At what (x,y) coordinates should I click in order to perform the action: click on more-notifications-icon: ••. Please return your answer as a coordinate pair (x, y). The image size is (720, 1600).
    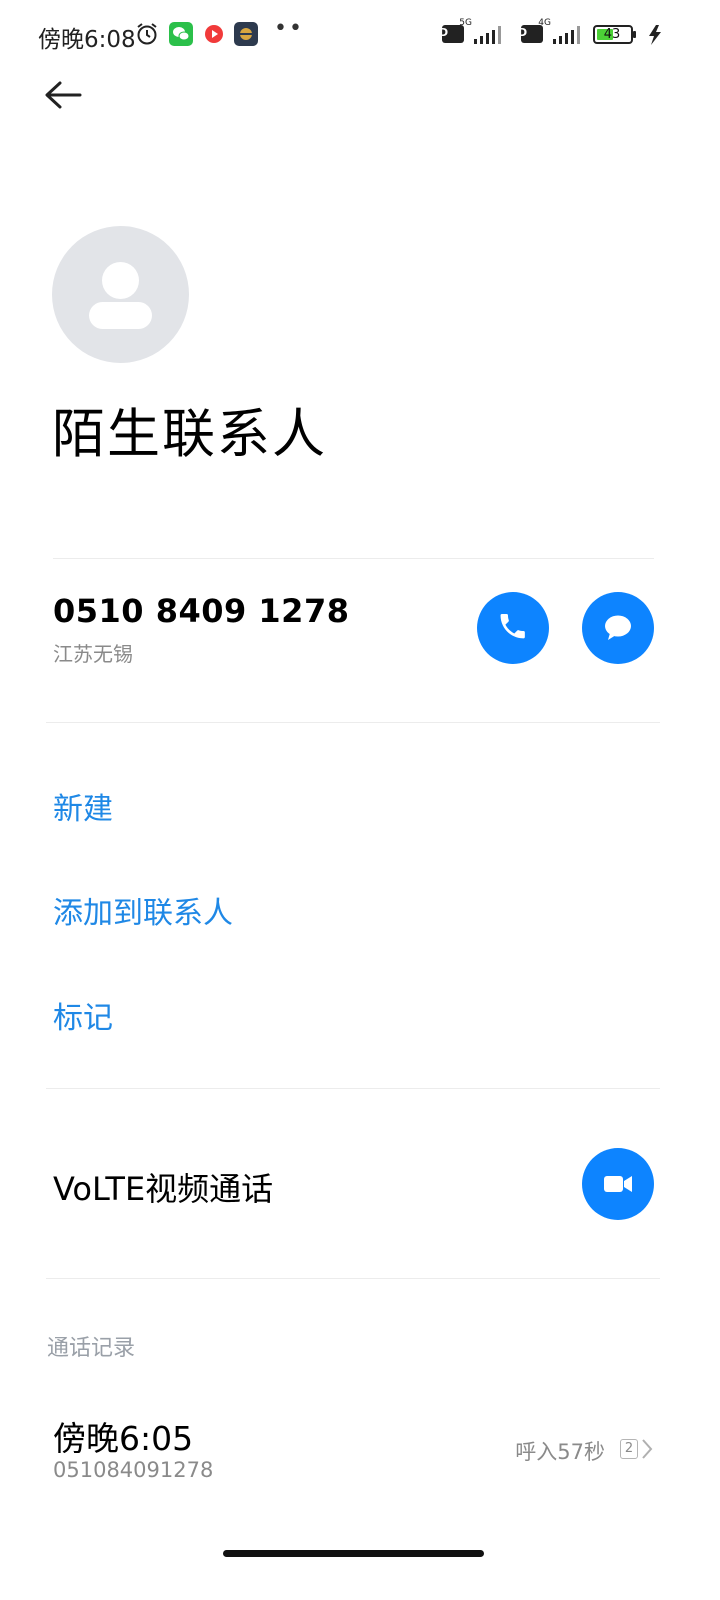
    Looking at the image, I should click on (289, 28).